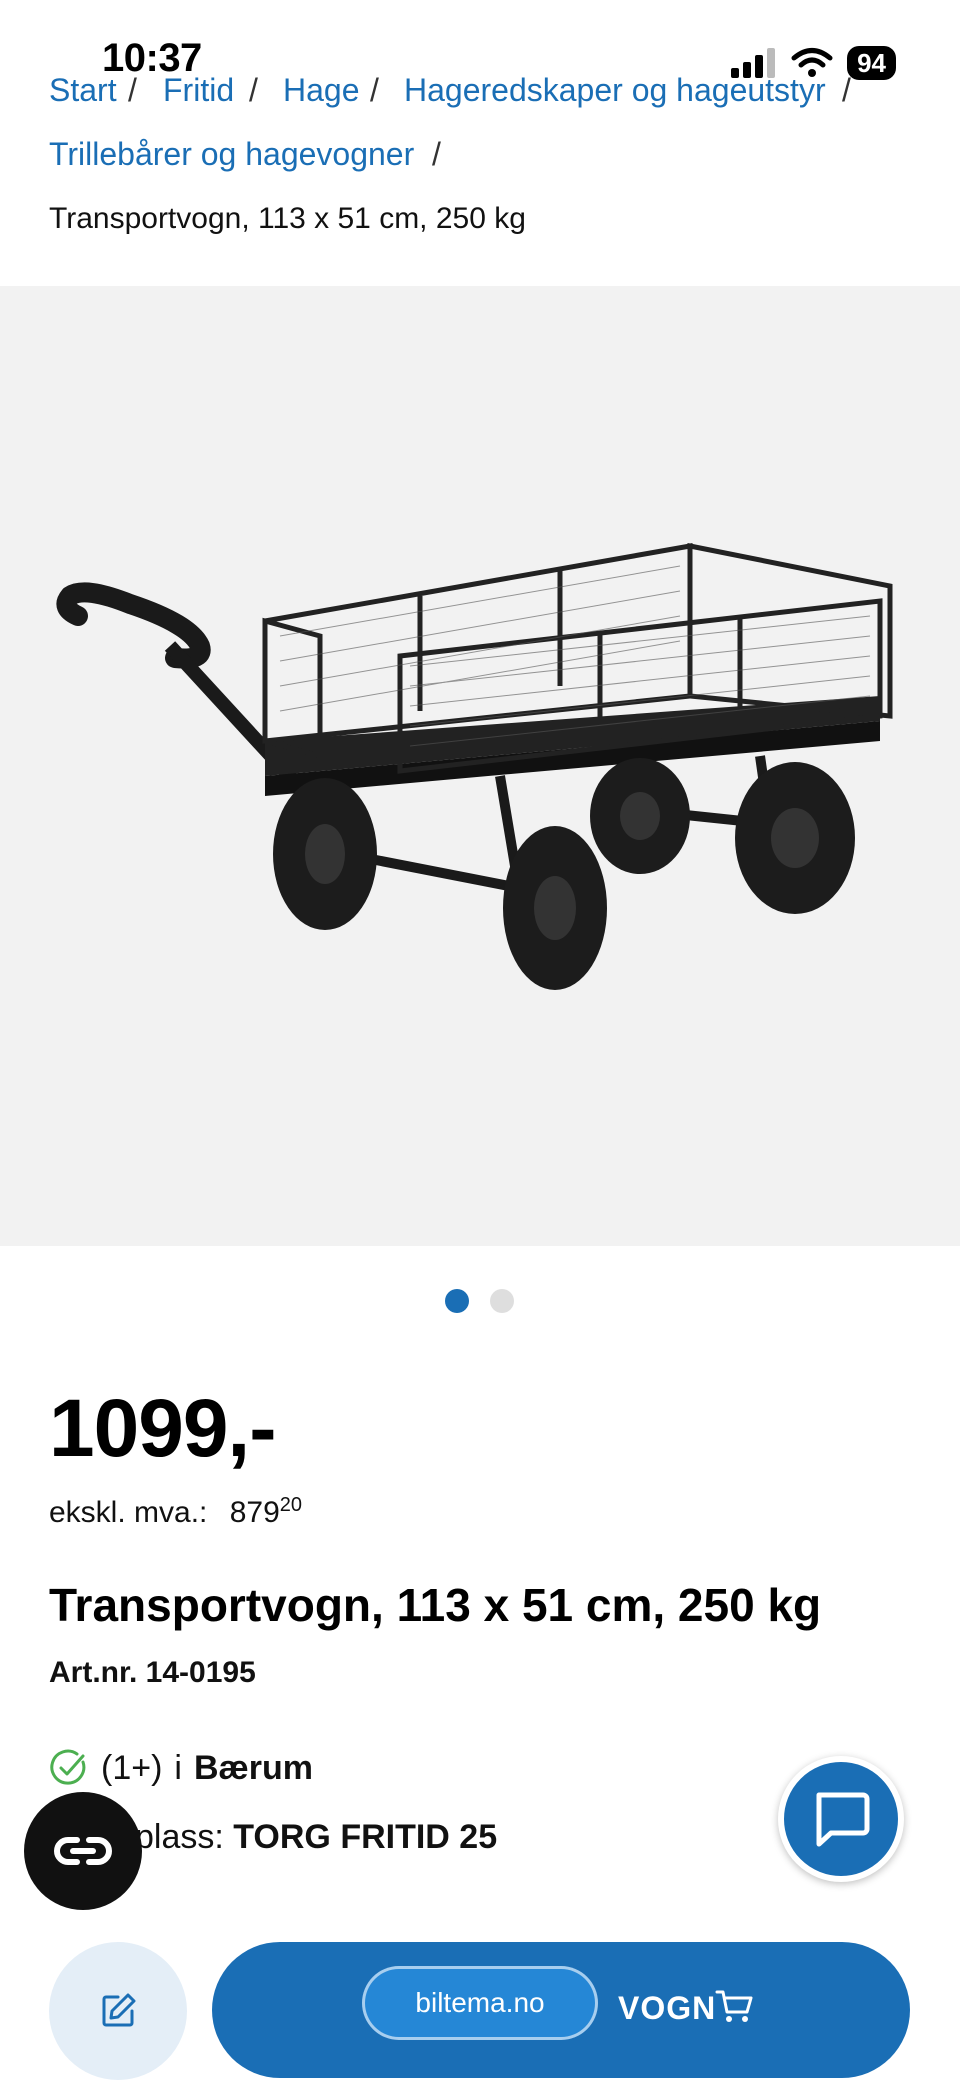 The width and height of the screenshot is (960, 2080). What do you see at coordinates (365, 1837) in the screenshot?
I see `location-value: TORG FRITID 25` at bounding box center [365, 1837].